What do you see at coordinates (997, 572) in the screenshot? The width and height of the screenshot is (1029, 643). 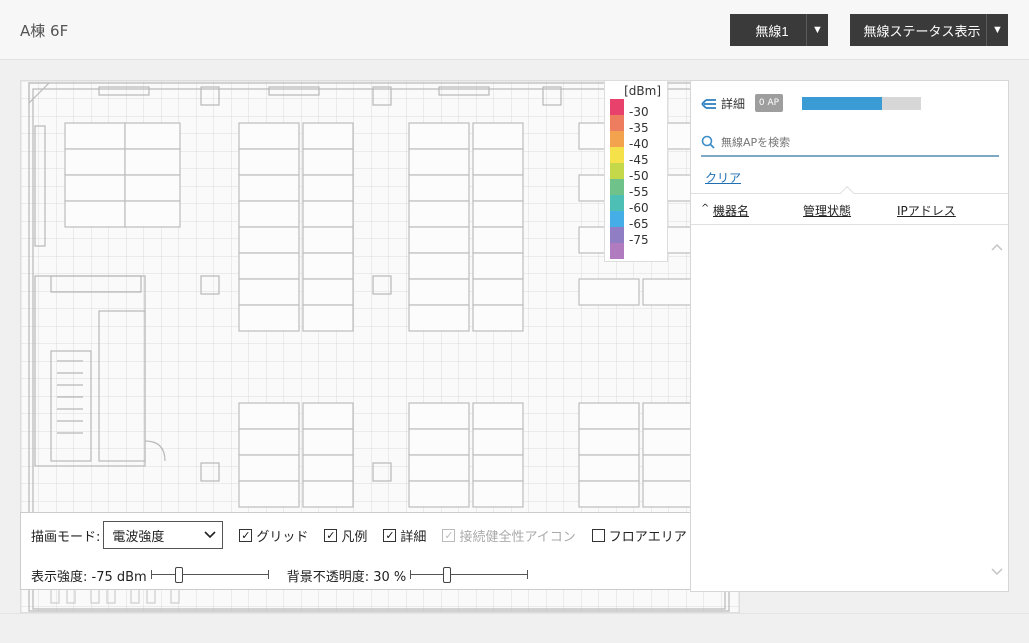 I see `scroll-down-icon` at bounding box center [997, 572].